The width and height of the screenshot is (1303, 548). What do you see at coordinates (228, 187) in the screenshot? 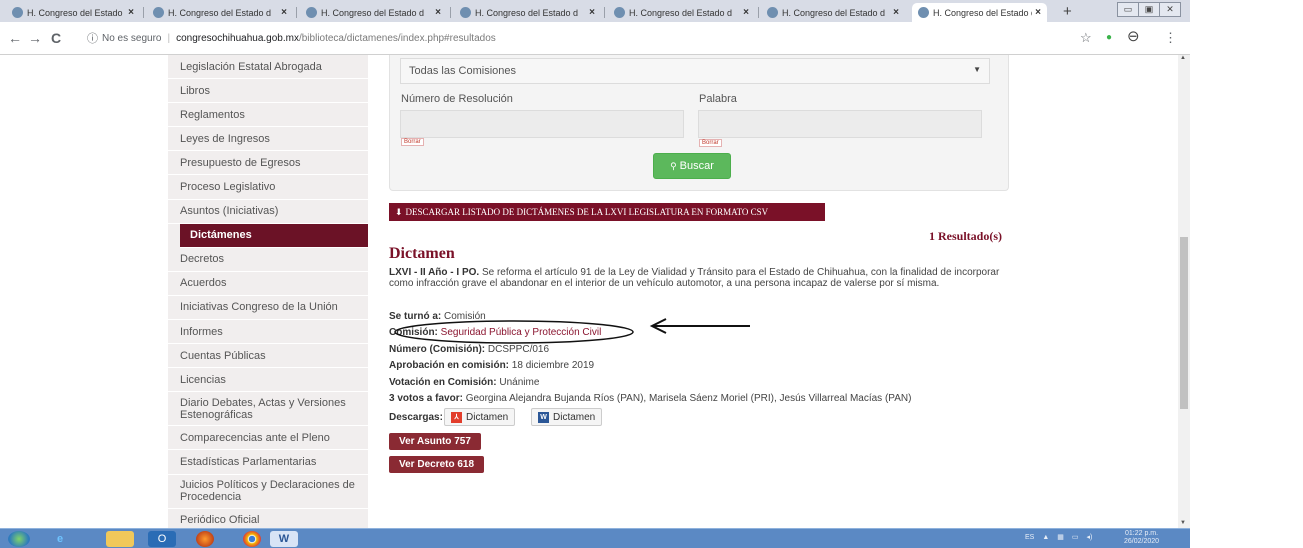
I see `sidebar-item-label: Proceso Legislativo` at bounding box center [228, 187].